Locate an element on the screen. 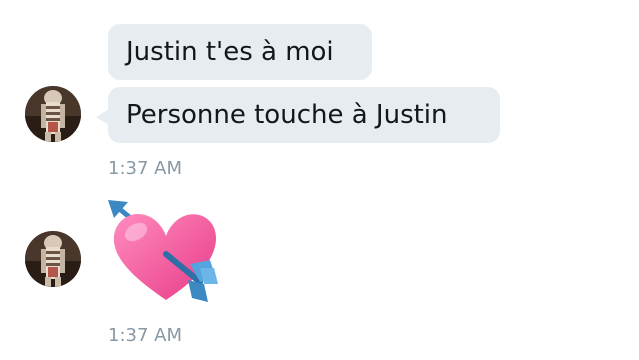  message-text: Personne touche à Justin is located at coordinates (287, 115).